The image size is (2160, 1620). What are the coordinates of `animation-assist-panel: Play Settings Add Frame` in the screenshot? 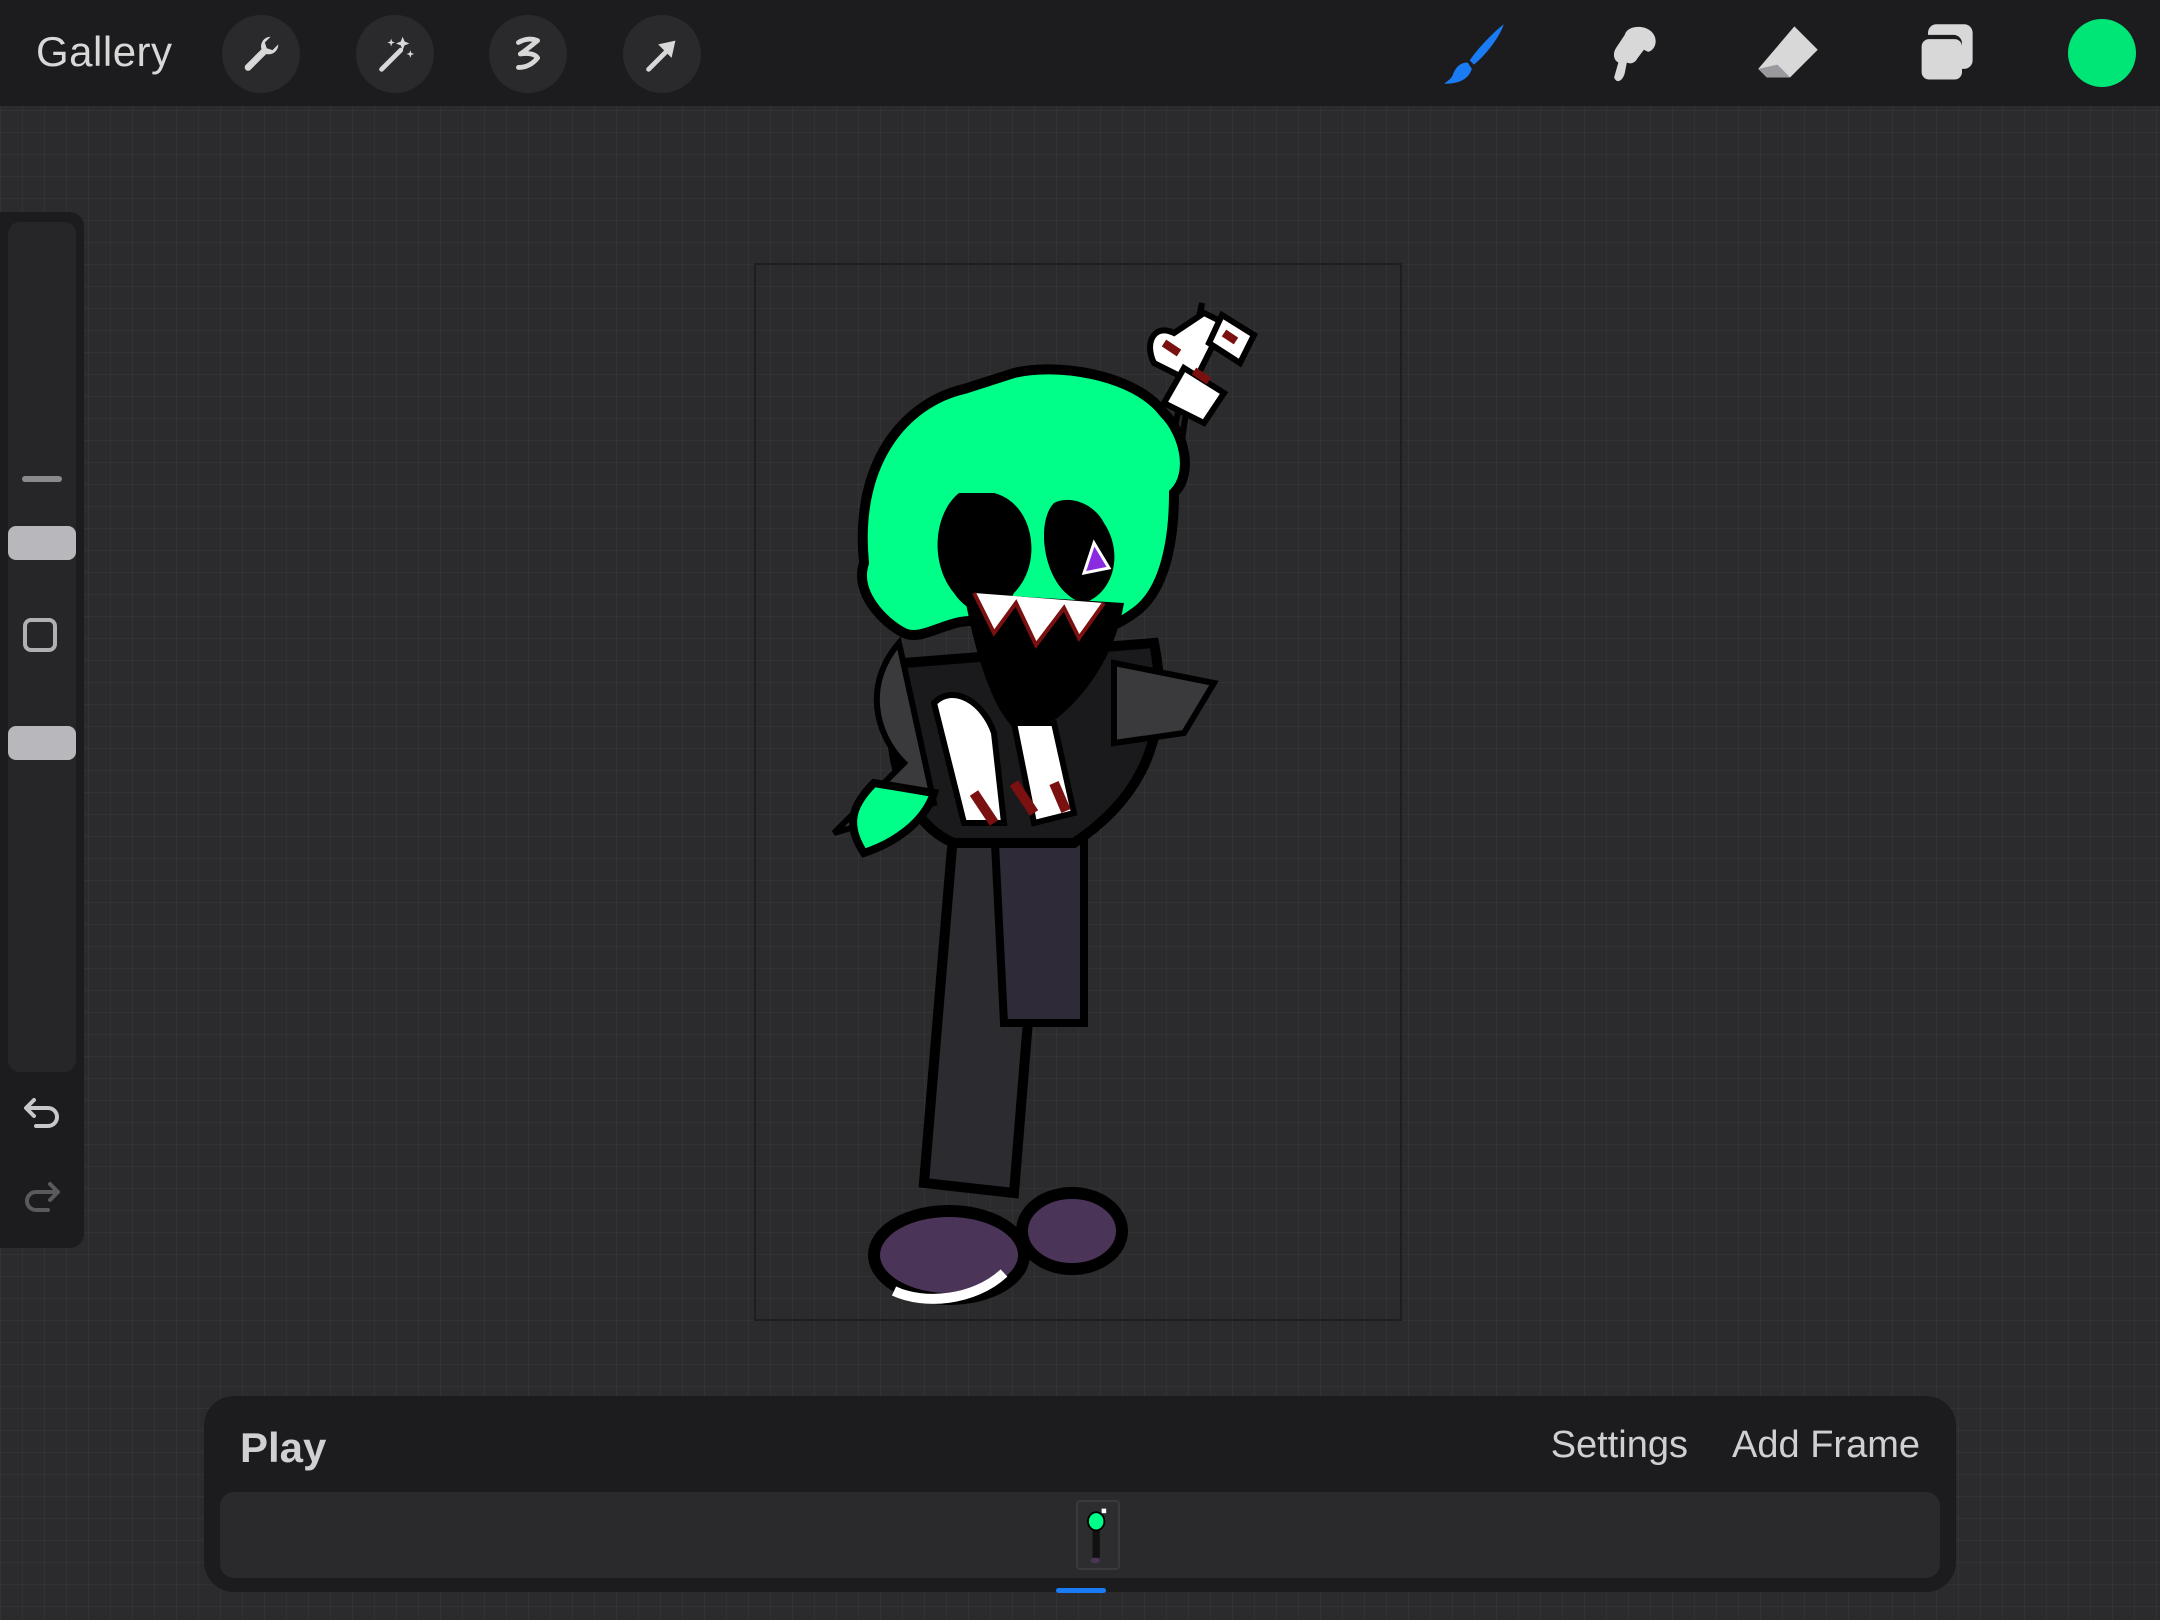 It's located at (1080, 1494).